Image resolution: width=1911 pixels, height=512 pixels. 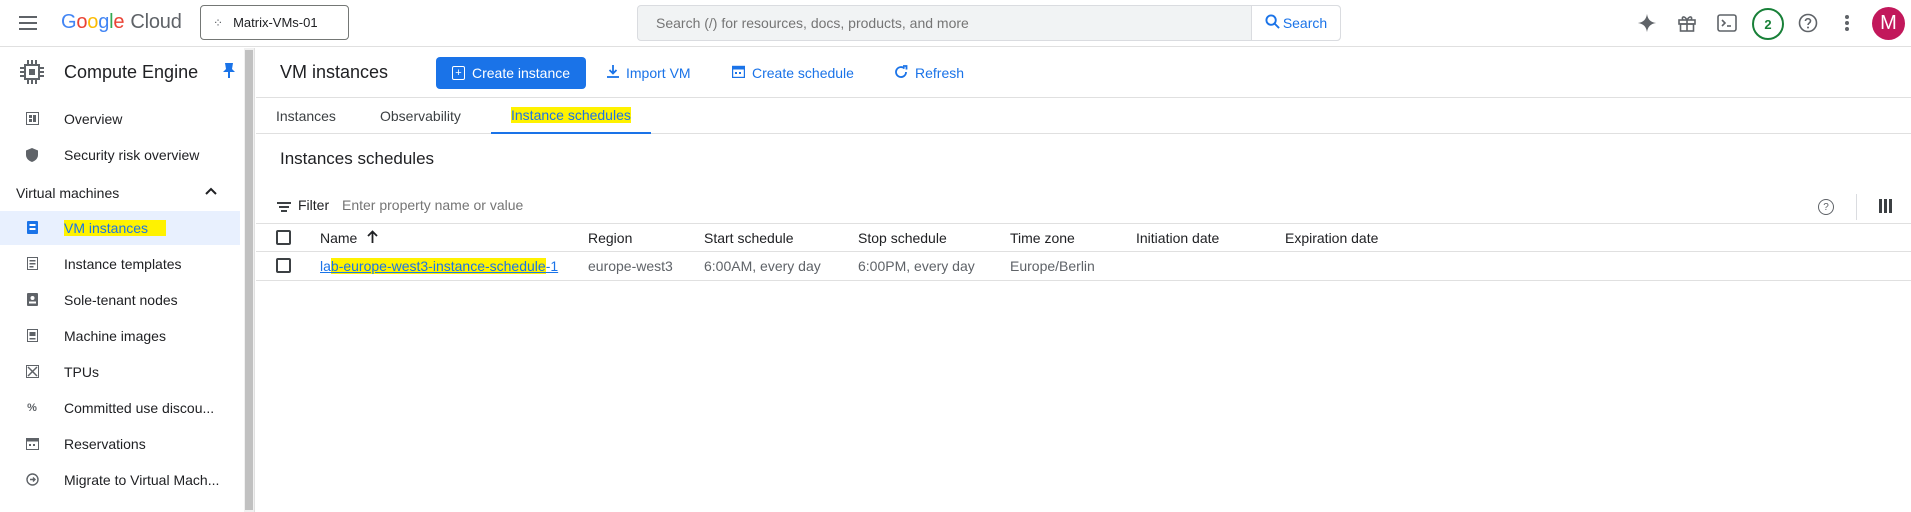 I want to click on sidebar-scrollbar, so click(x=249, y=280).